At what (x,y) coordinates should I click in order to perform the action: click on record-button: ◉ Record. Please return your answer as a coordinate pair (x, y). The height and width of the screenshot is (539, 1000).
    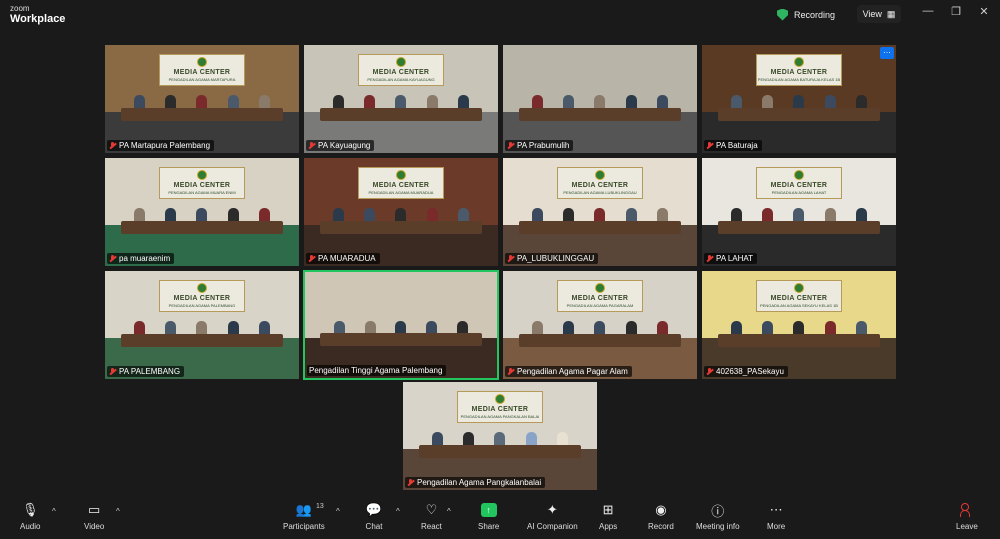
    Looking at the image, I should click on (661, 519).